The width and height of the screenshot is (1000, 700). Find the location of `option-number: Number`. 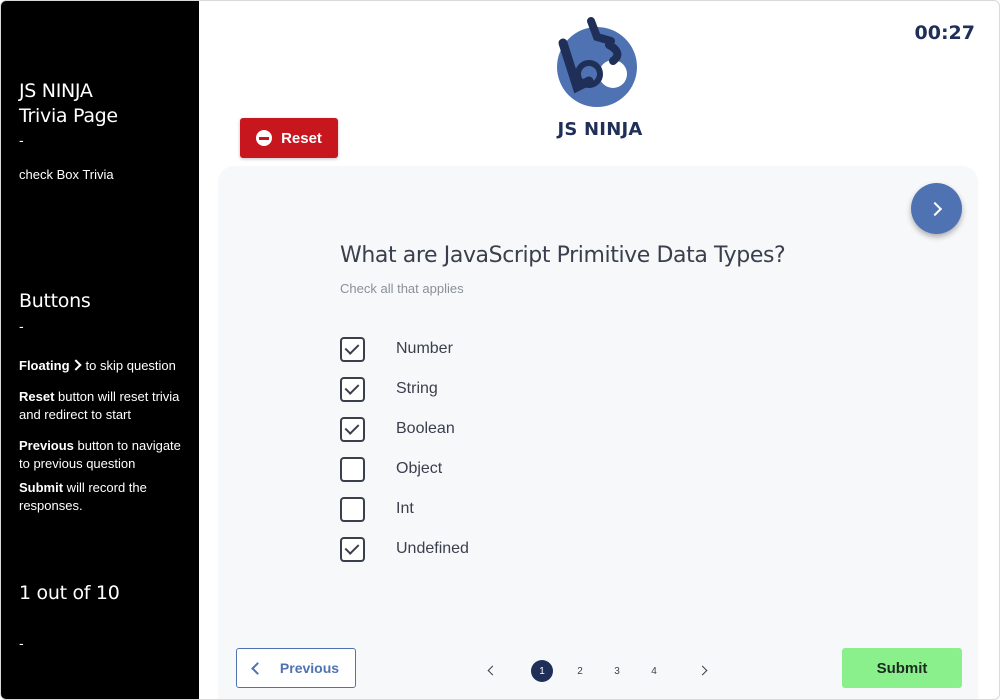

option-number: Number is located at coordinates (396, 349).